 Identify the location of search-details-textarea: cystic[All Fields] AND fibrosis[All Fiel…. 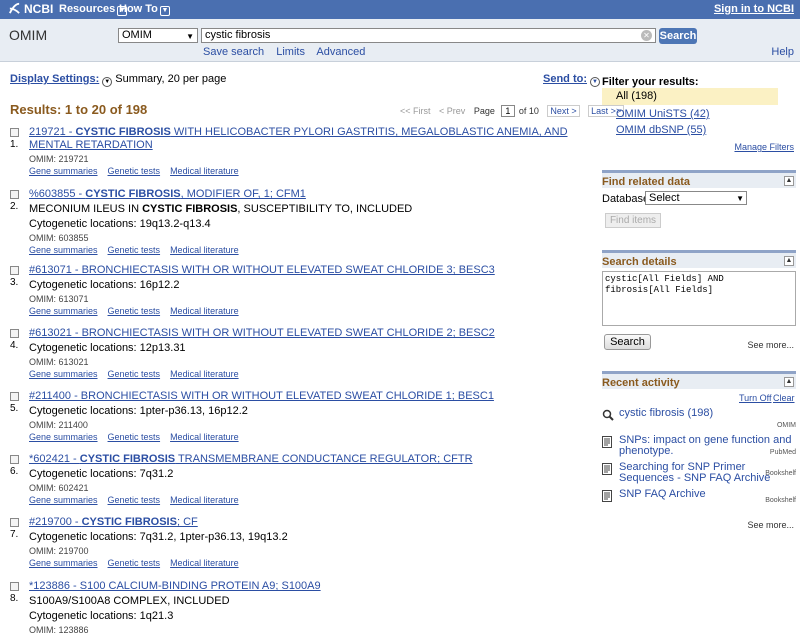
(699, 298).